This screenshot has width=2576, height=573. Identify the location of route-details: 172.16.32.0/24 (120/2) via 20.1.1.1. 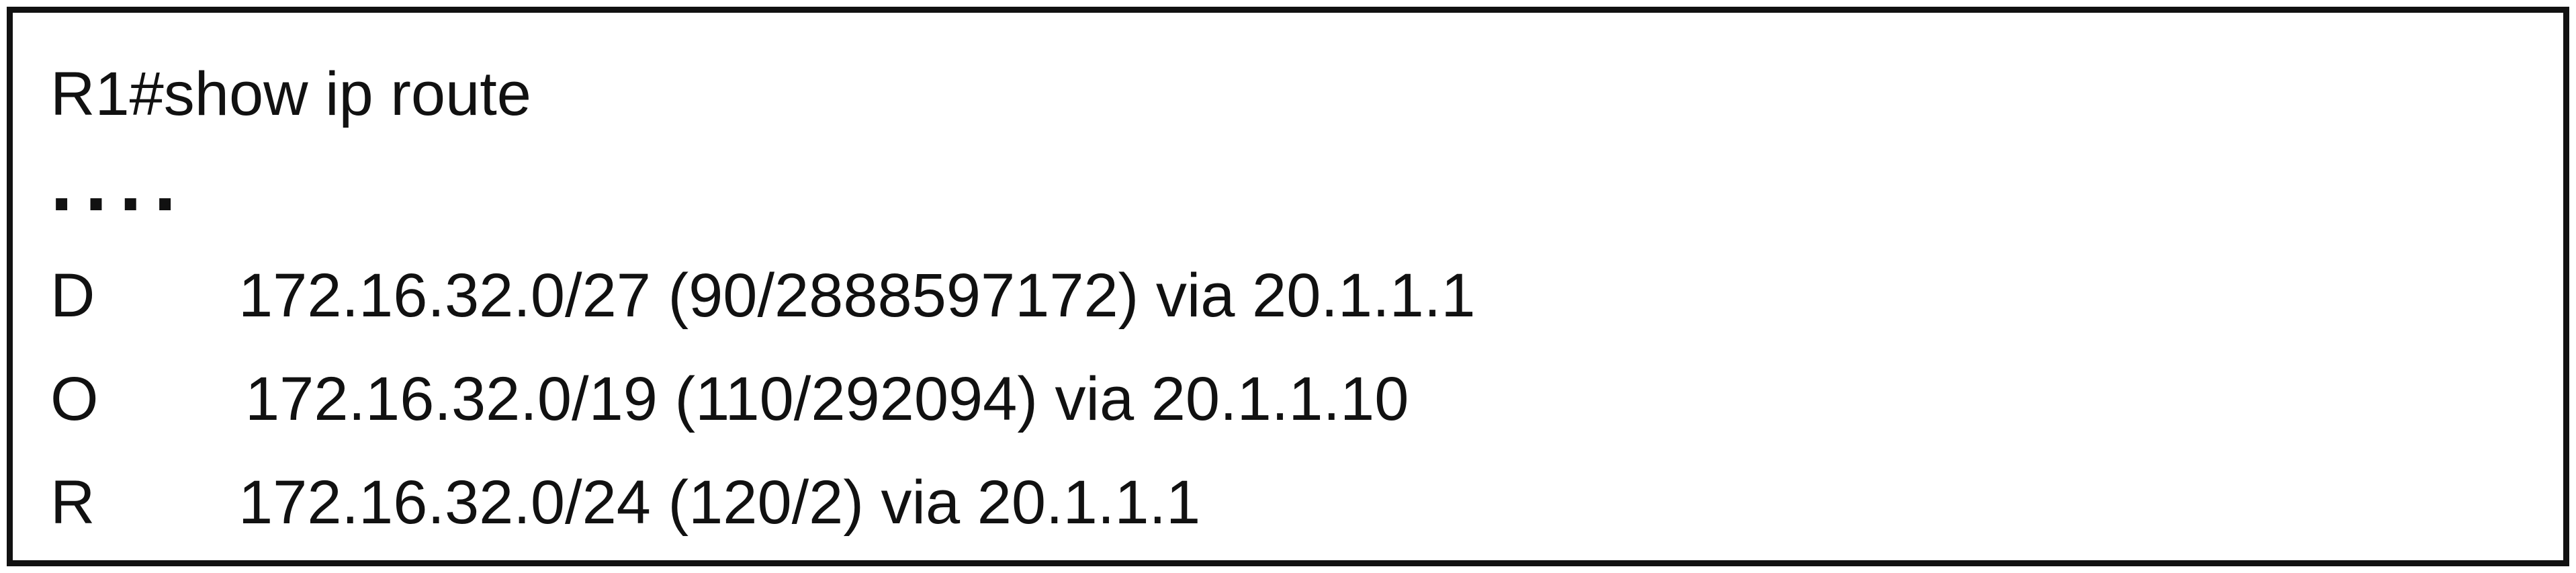
(719, 503).